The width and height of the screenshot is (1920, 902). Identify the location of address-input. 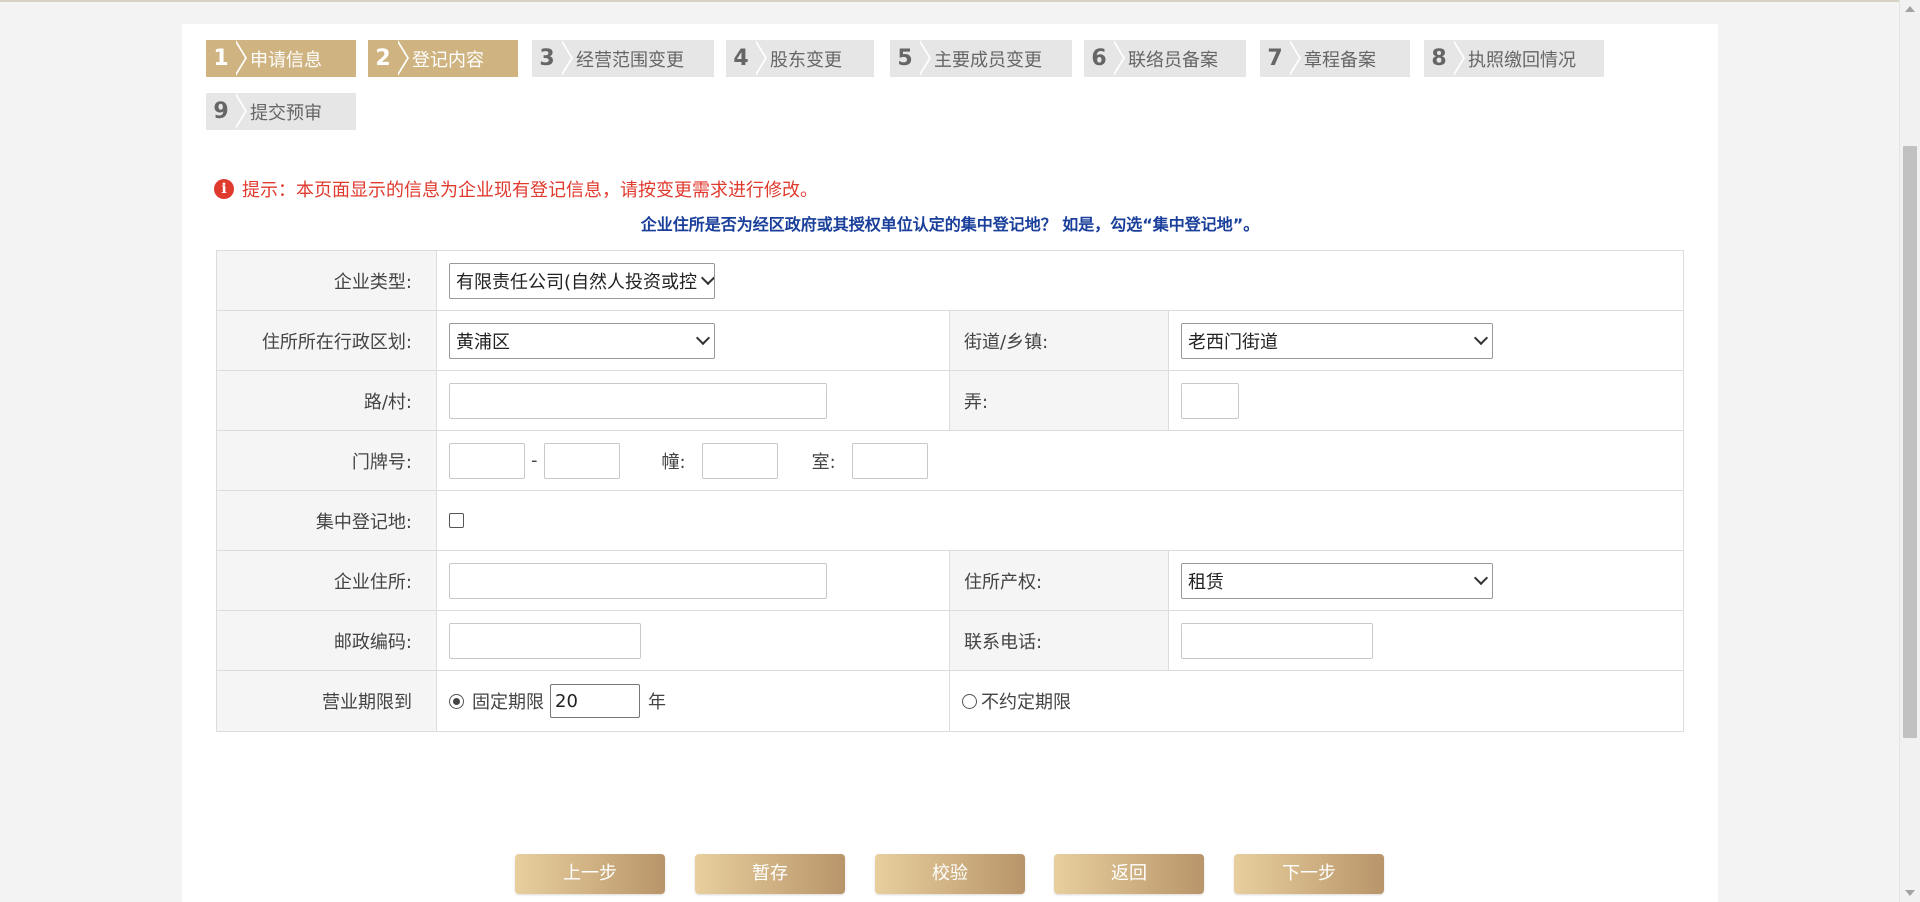
(638, 580).